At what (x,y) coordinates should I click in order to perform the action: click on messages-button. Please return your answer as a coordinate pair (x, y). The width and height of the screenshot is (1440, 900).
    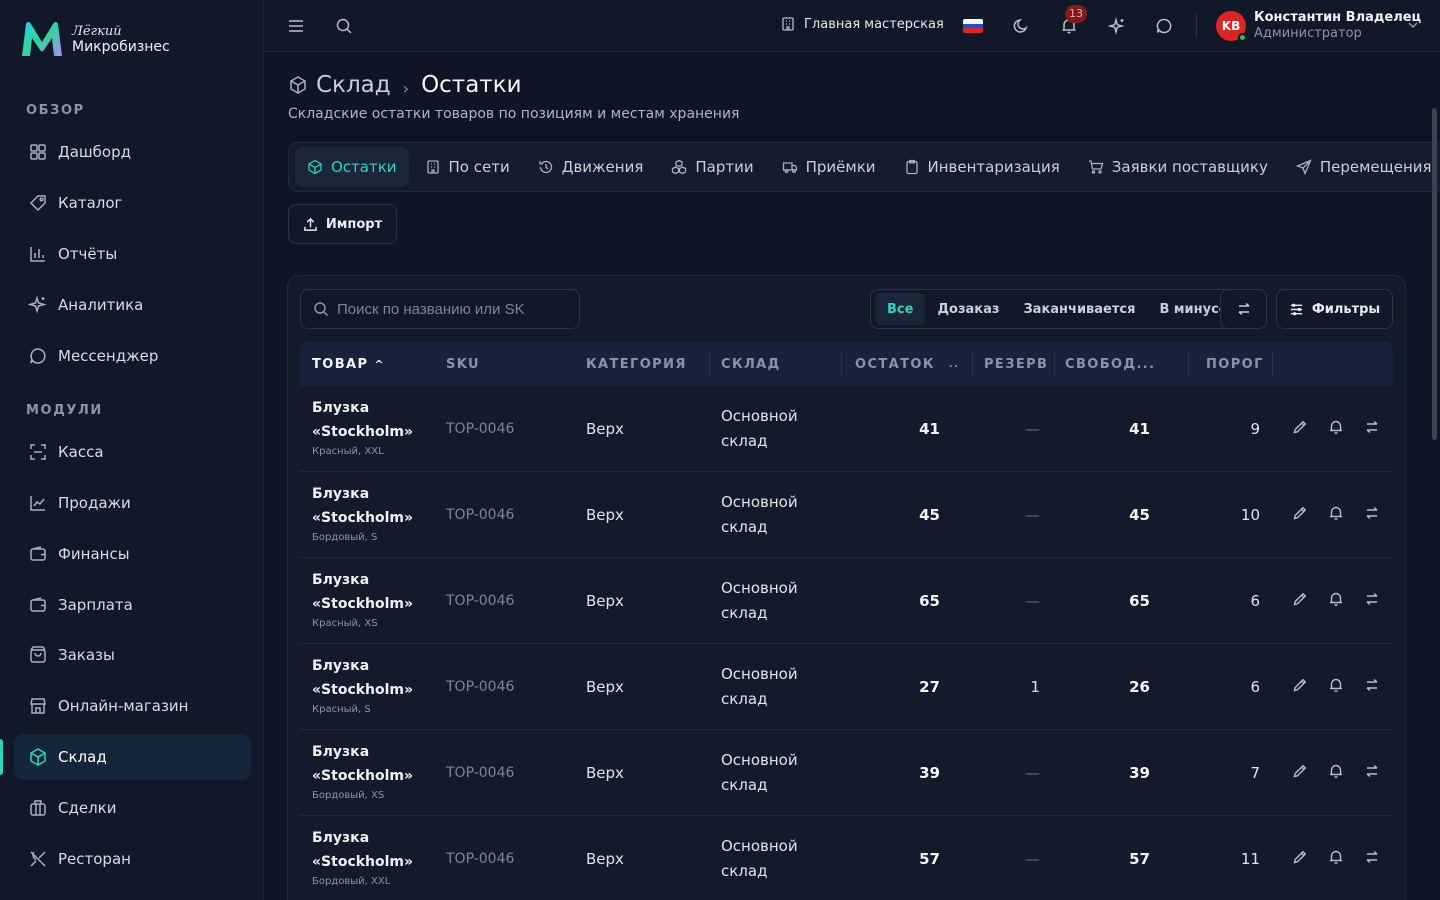
    Looking at the image, I should click on (1164, 26).